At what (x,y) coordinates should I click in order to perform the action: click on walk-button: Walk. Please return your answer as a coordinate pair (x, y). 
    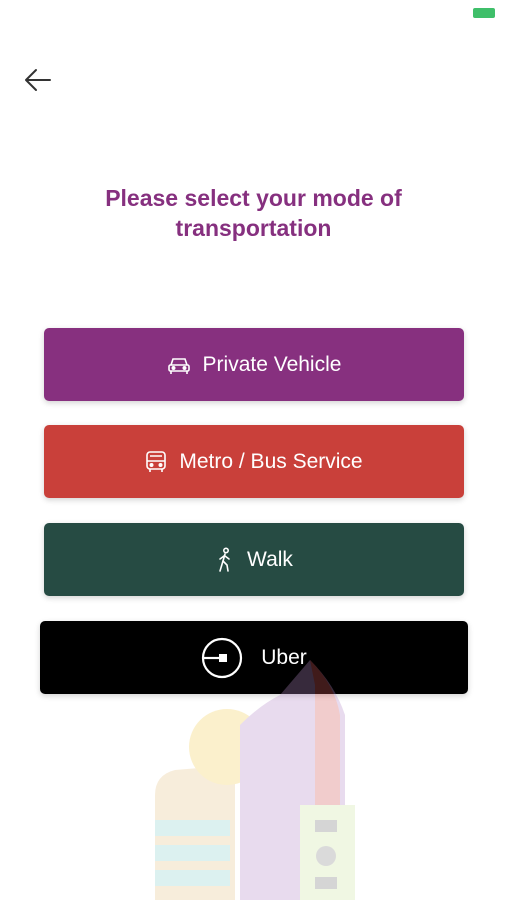
    Looking at the image, I should click on (254, 559).